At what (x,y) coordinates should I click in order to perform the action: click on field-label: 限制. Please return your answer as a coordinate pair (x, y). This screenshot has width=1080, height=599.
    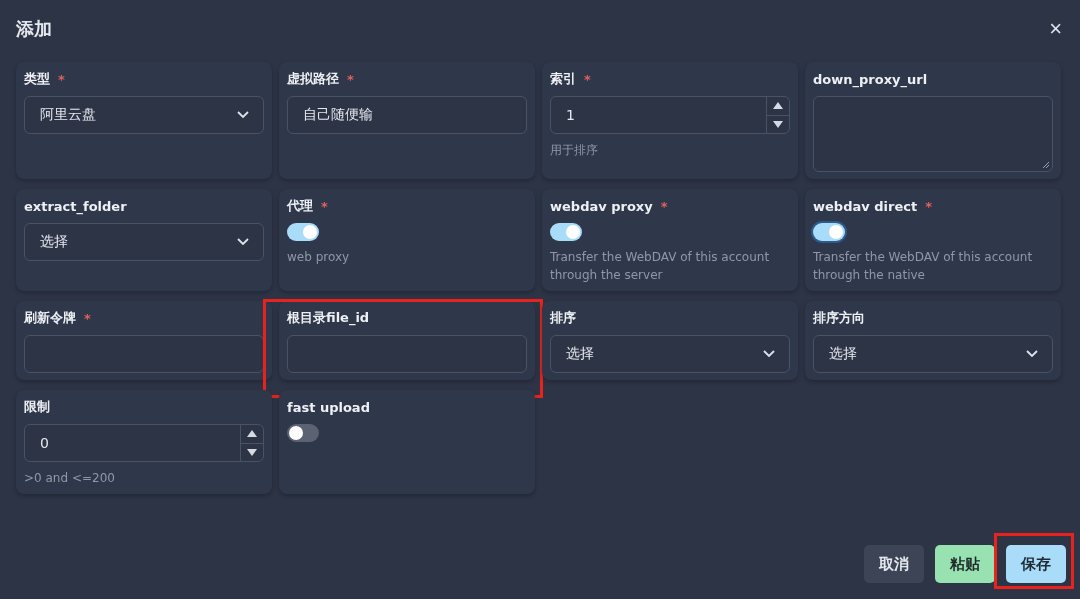
    Looking at the image, I should click on (37, 407).